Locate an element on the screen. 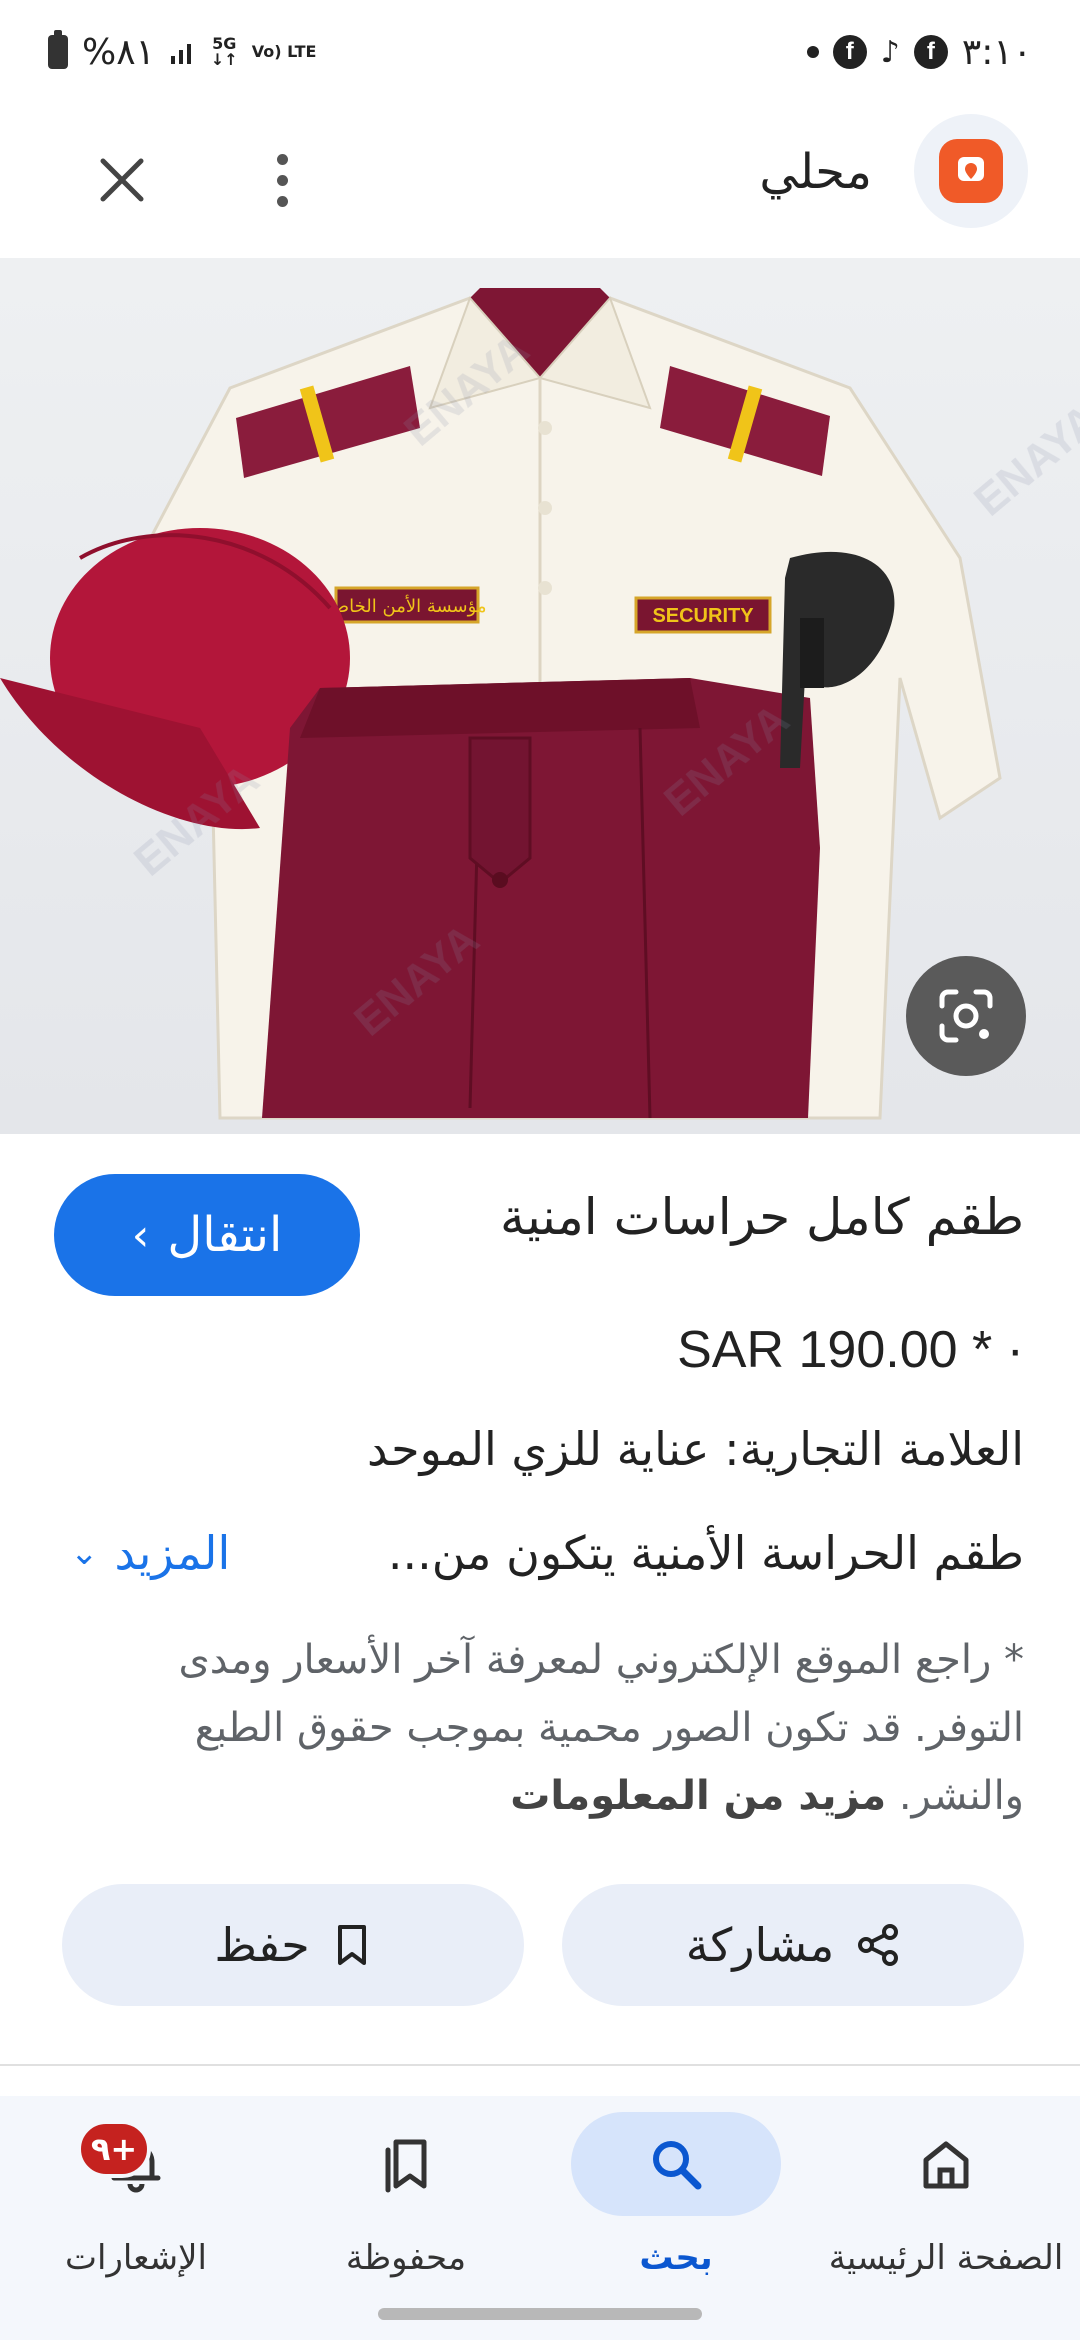  nav-saved: محفوظة is located at coordinates (406, 2207).